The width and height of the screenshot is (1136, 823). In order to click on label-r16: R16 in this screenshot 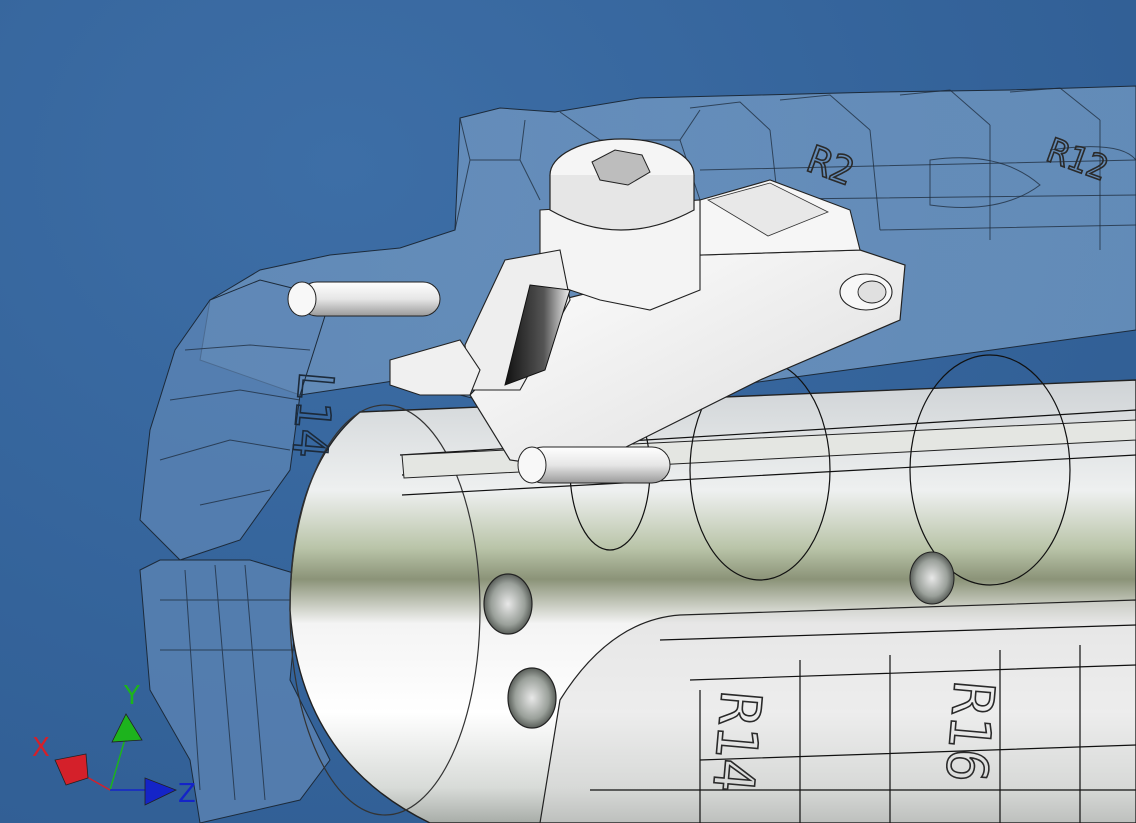, I will do `click(969, 732)`.